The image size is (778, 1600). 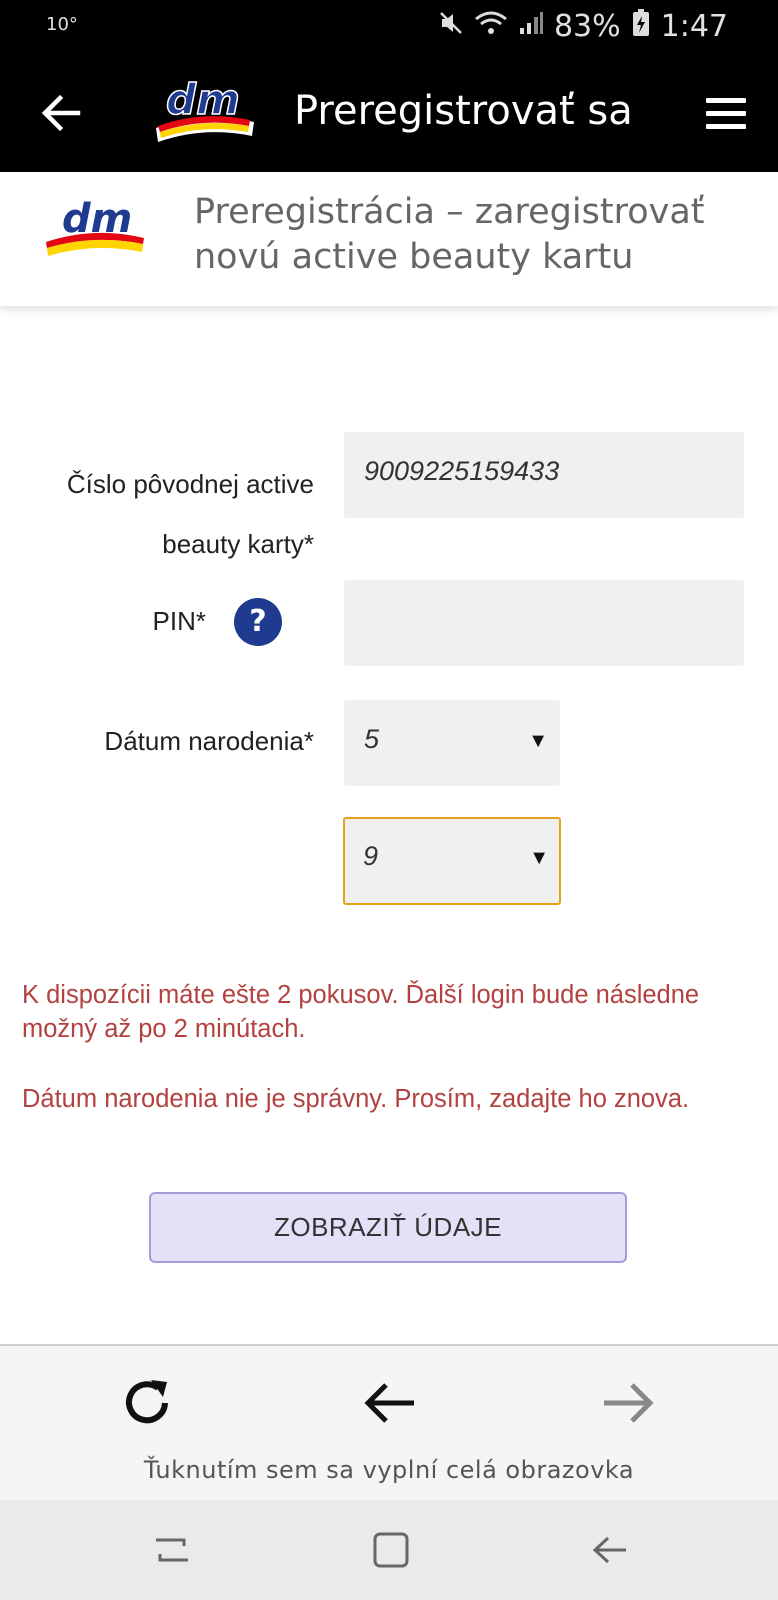 I want to click on browser-toolbar: Ťuknutím sem sa vyplní celá obrazovka, so click(x=389, y=1423).